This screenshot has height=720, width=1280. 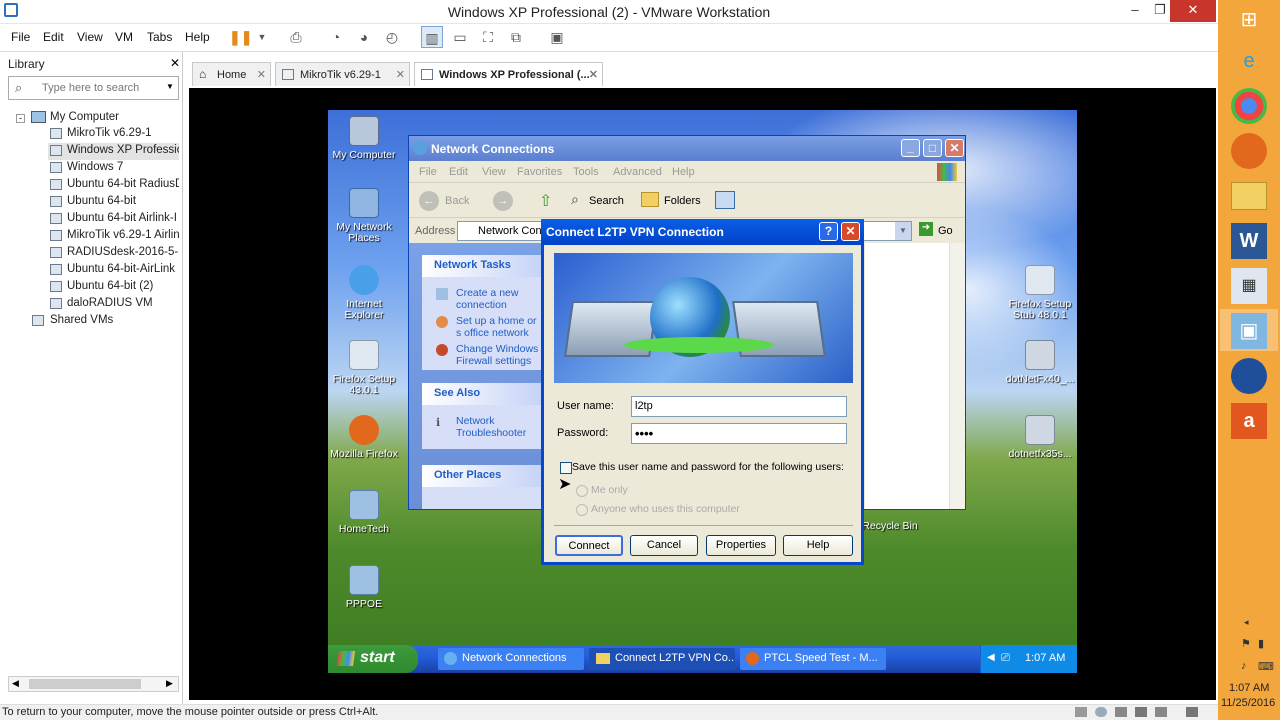 What do you see at coordinates (1249, 241) in the screenshot?
I see `word-icon: W` at bounding box center [1249, 241].